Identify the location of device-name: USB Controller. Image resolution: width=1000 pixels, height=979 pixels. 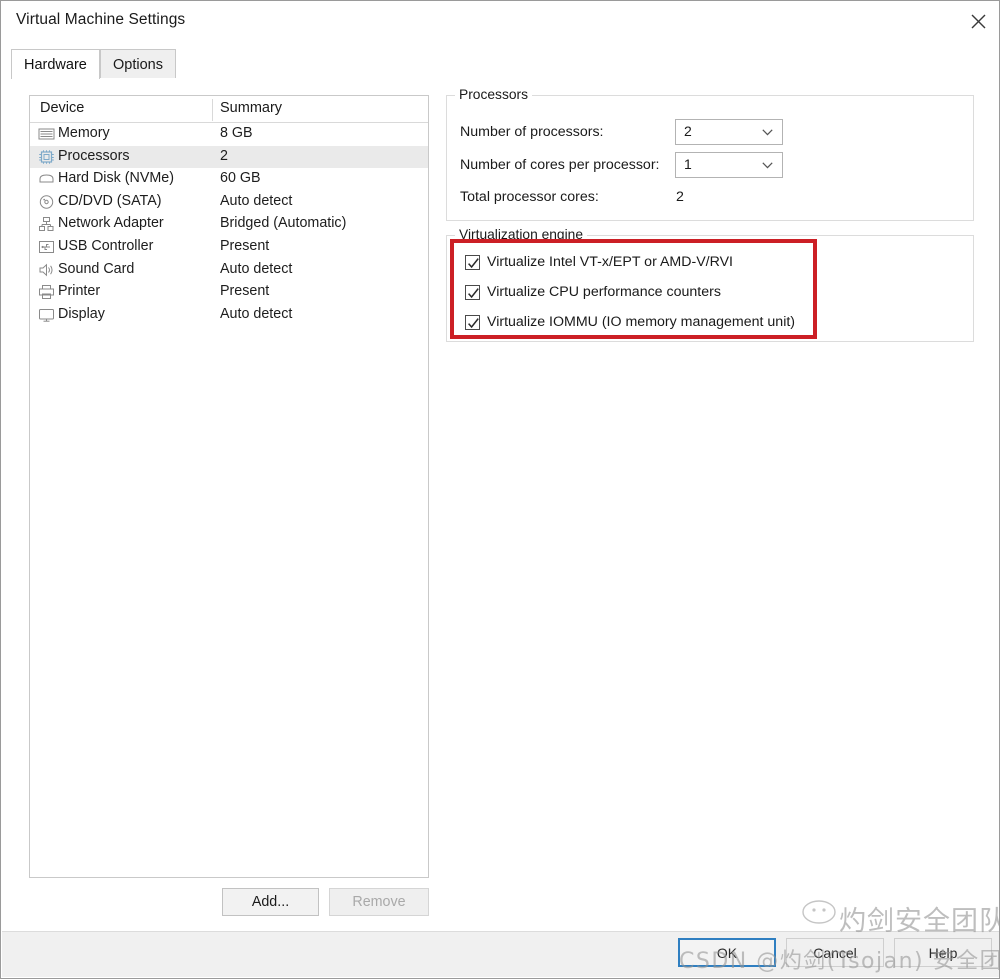
(106, 245).